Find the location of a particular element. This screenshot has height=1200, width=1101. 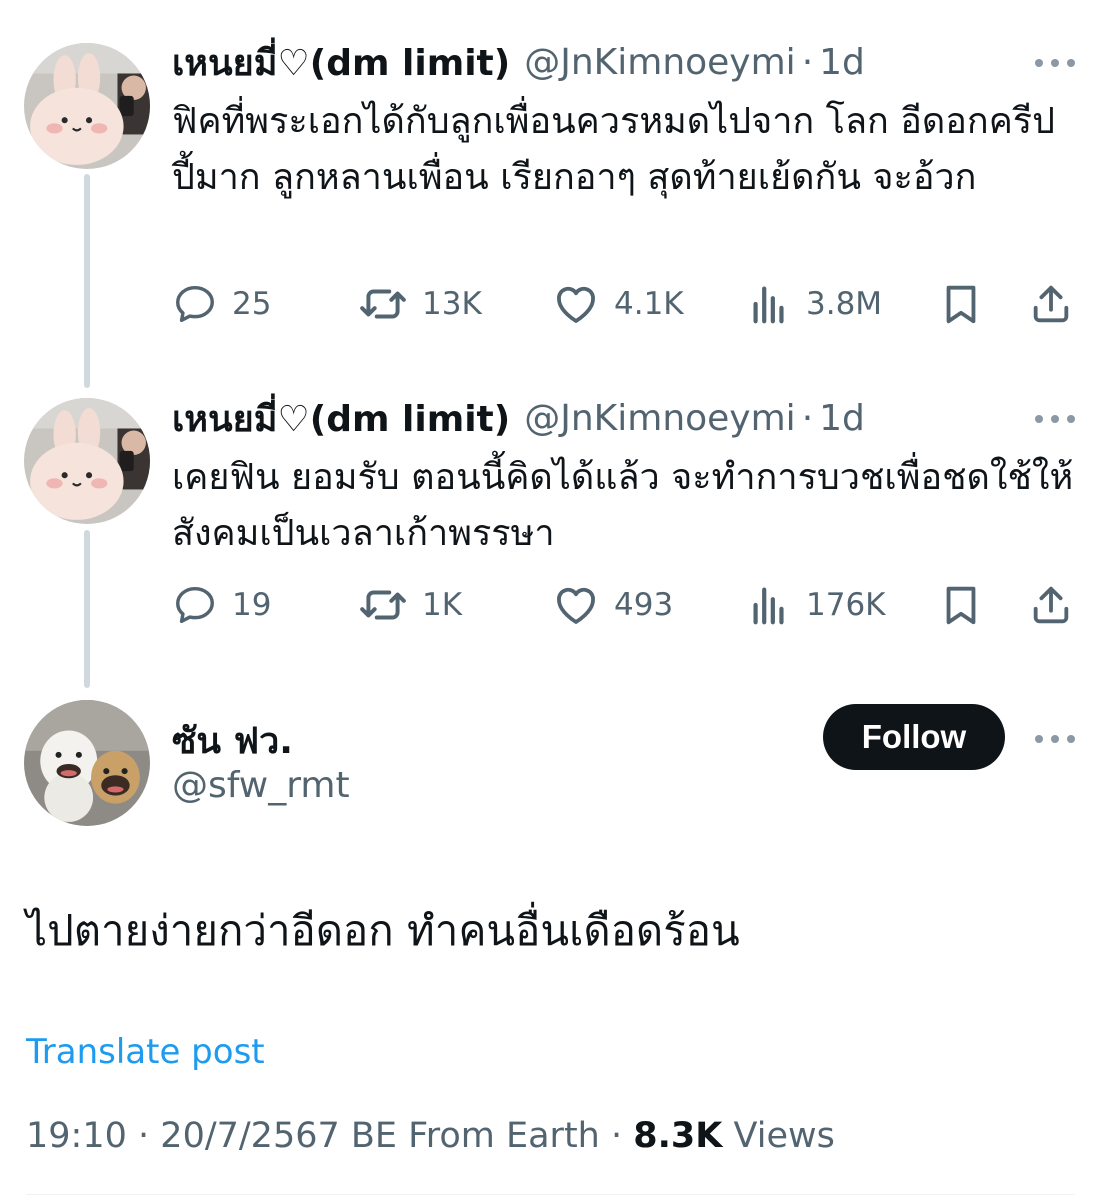

post-time: 19:10 is located at coordinates (76, 1136).